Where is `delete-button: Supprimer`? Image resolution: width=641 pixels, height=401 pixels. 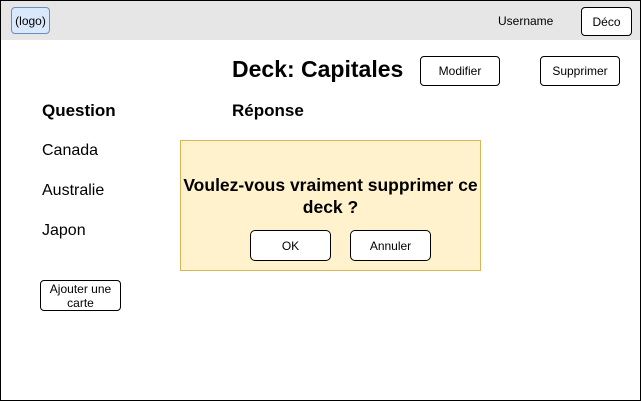
delete-button: Supprimer is located at coordinates (580, 71).